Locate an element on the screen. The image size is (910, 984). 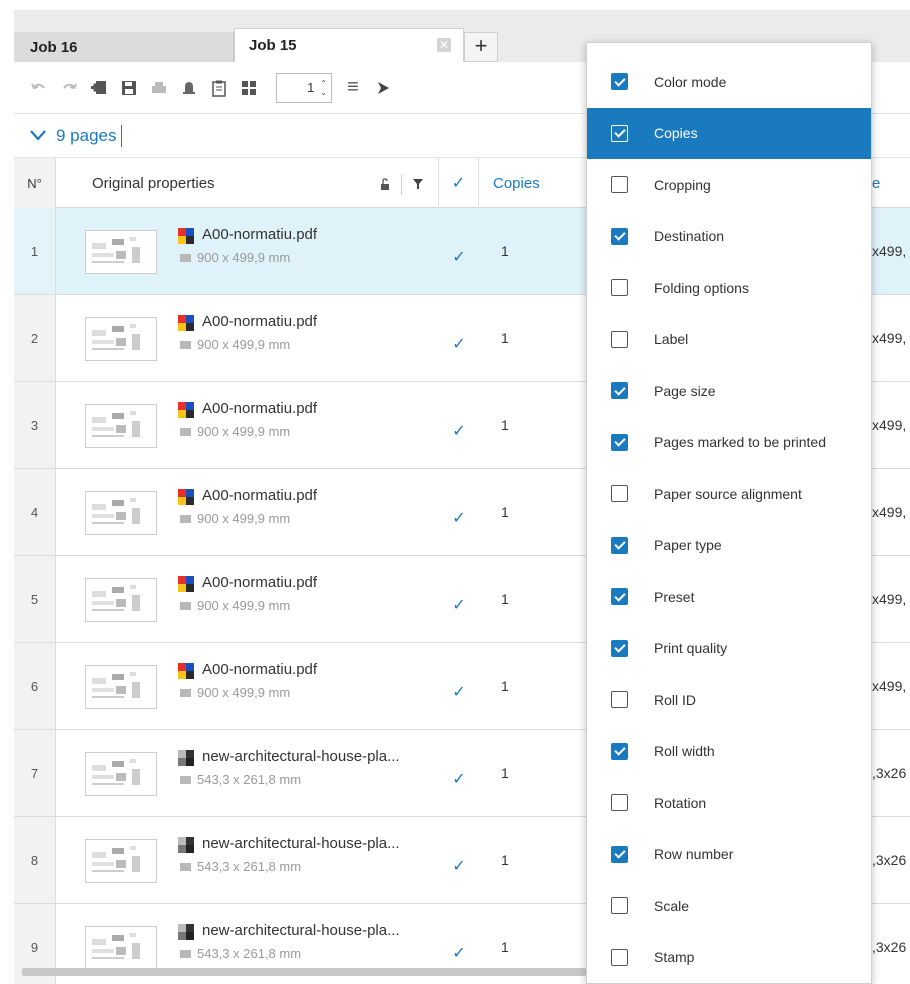
column-menu-item: Rotation is located at coordinates (729, 803).